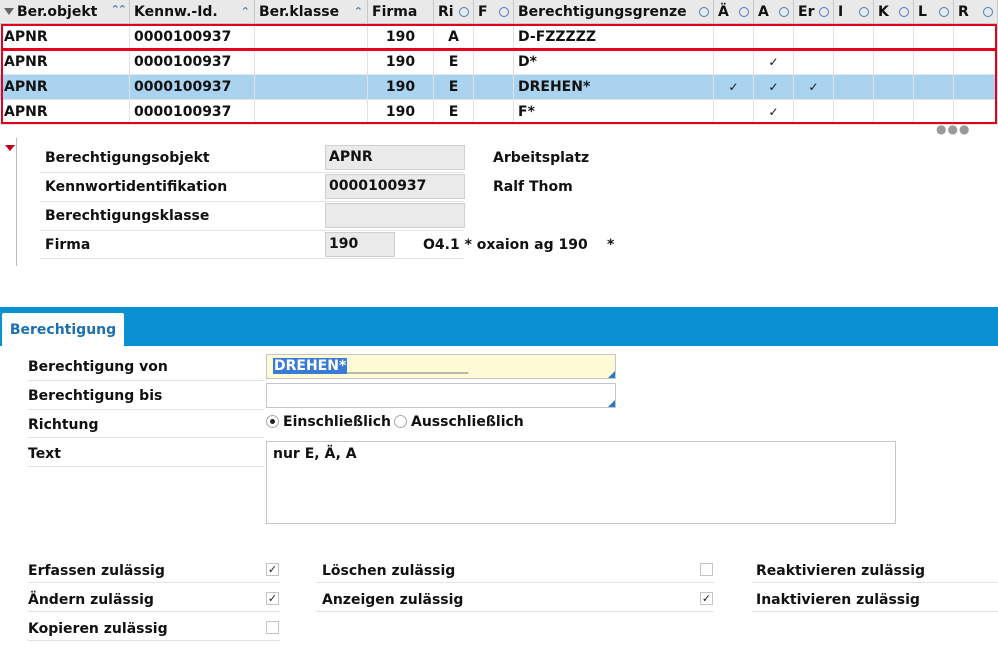  What do you see at coordinates (454, 62) in the screenshot?
I see `cell-ri: E` at bounding box center [454, 62].